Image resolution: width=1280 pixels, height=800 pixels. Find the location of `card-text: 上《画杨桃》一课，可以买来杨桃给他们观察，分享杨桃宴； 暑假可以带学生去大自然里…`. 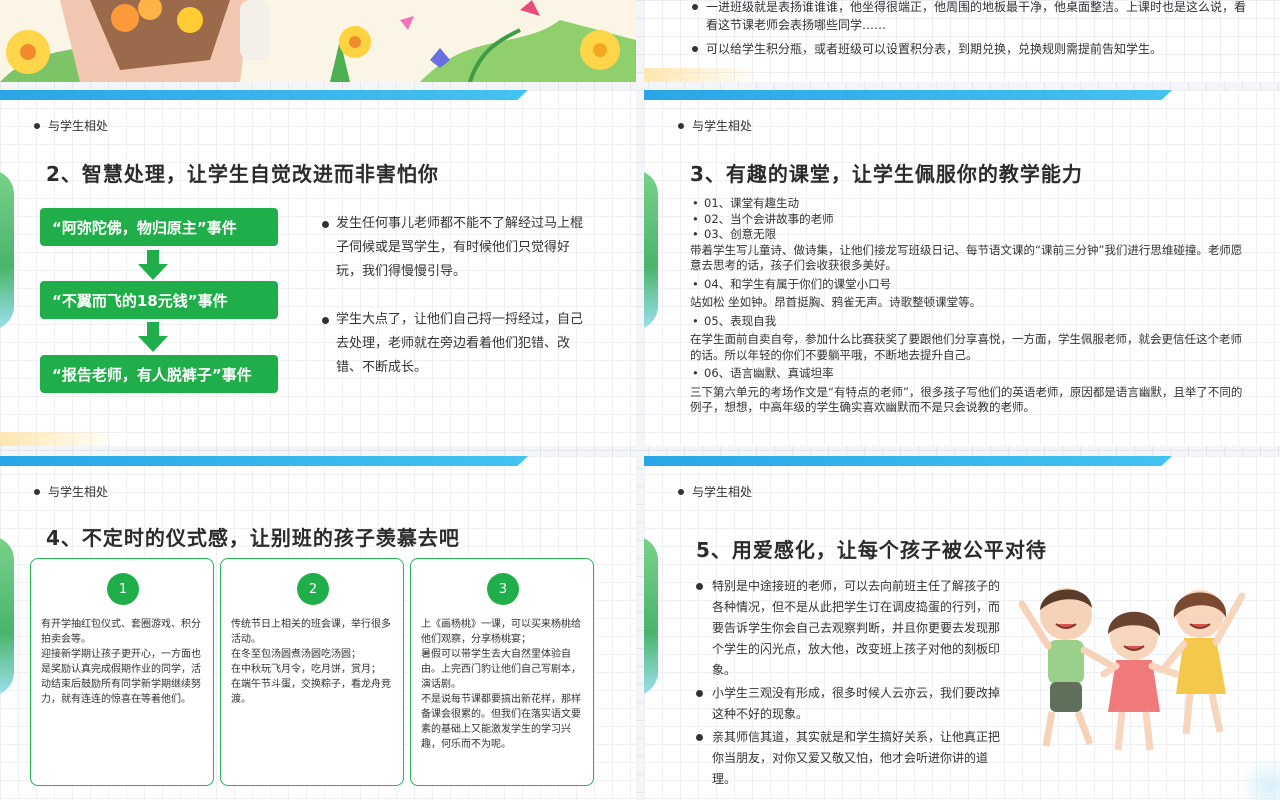

card-text: 上《画杨桃》一课，可以买来杨桃给他们观察，分享杨桃宴； 暑假可以带学生去大自然里… is located at coordinates (501, 684).